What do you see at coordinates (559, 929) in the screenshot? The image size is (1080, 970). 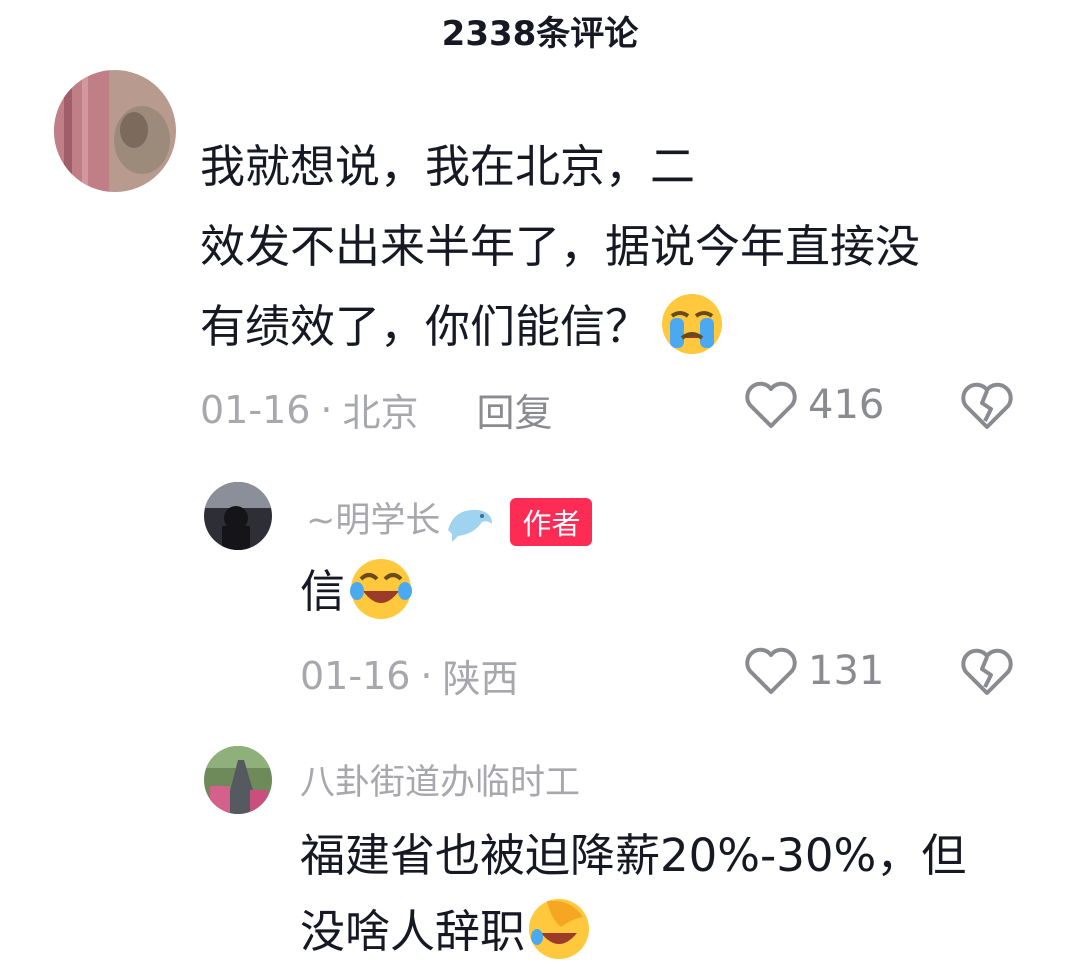 I see `facepalm-face-icon` at bounding box center [559, 929].